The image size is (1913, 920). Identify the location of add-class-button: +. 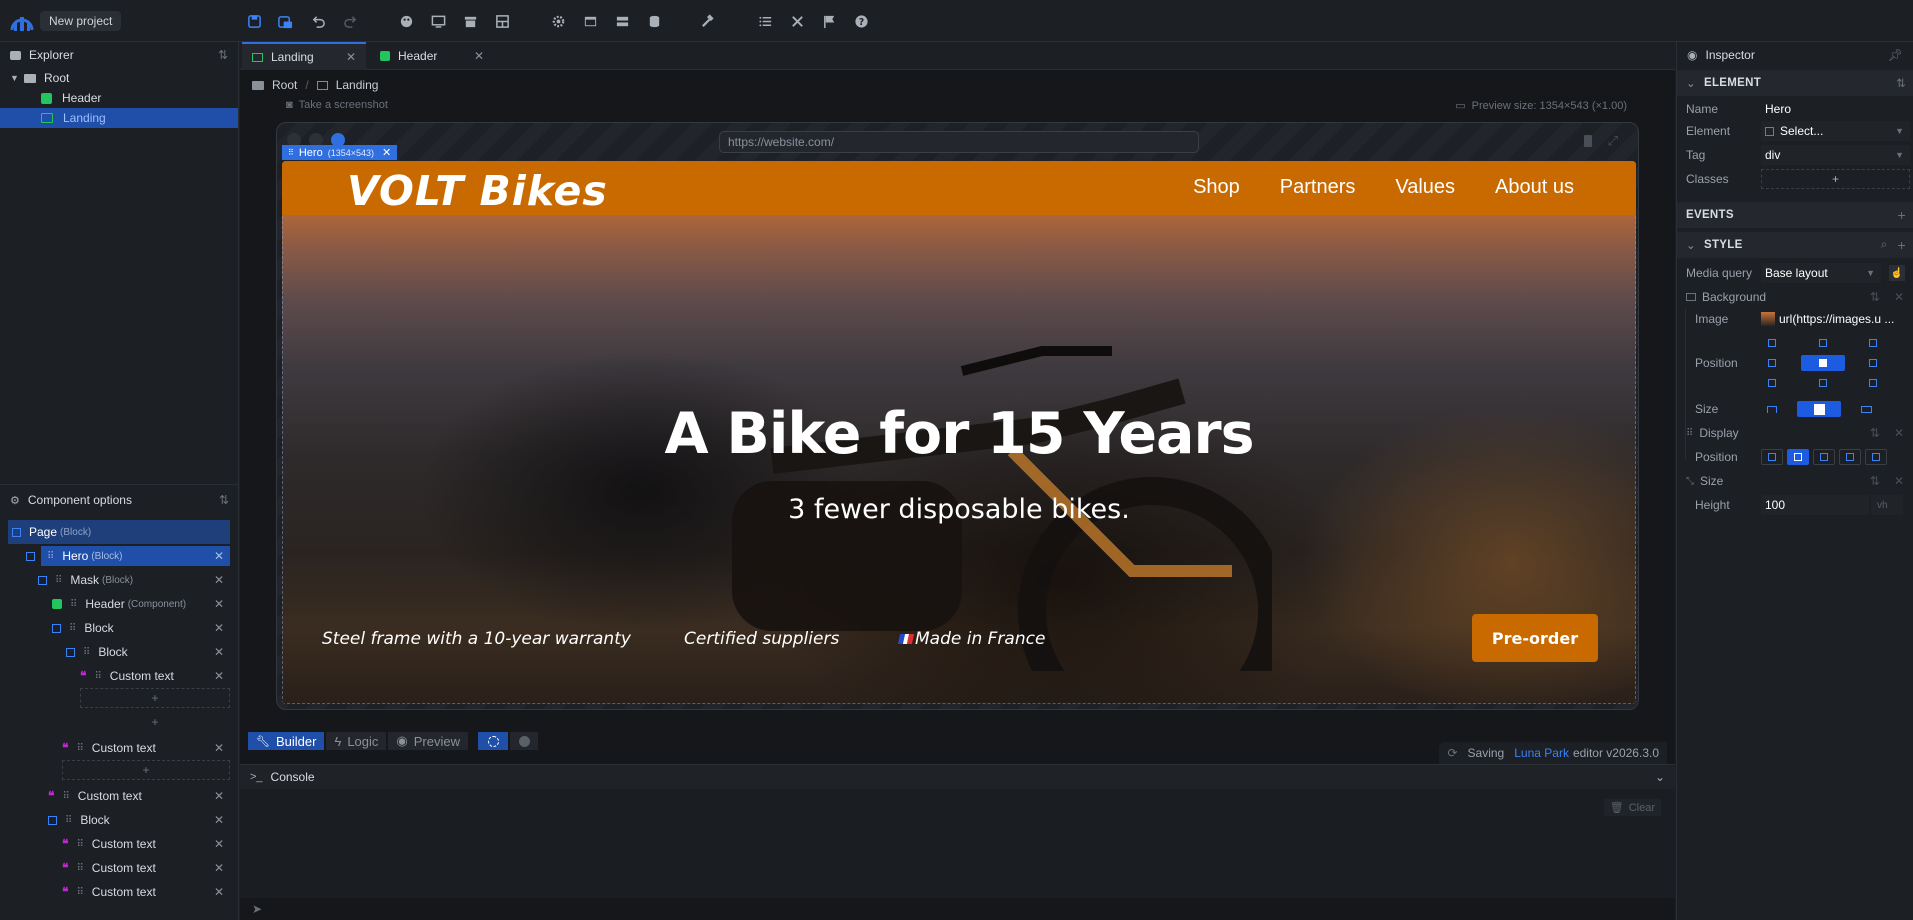
(1835, 179).